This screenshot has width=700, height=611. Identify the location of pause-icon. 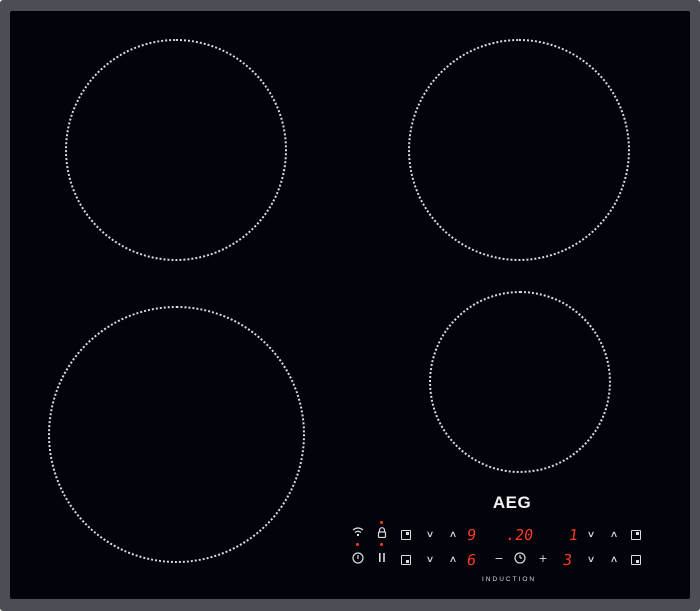
(382, 557).